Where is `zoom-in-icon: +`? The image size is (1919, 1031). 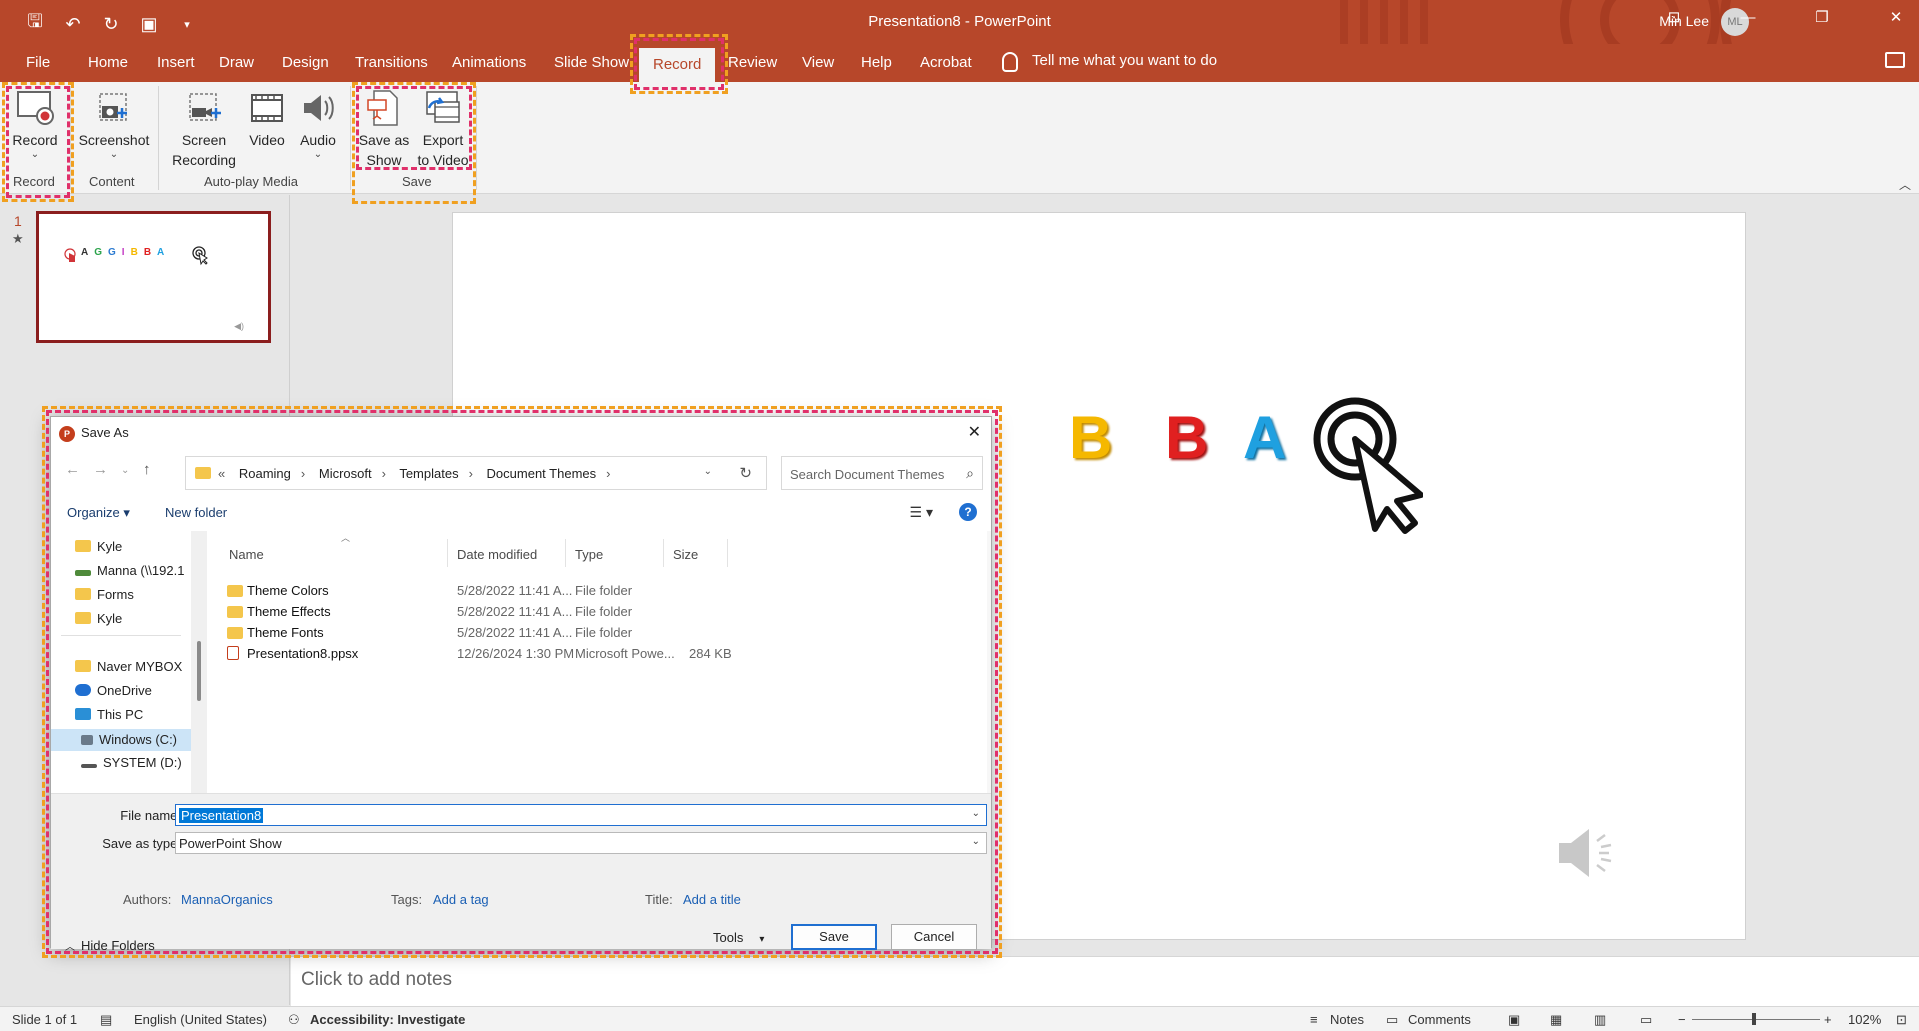
zoom-in-icon: + is located at coordinates (1828, 1019).